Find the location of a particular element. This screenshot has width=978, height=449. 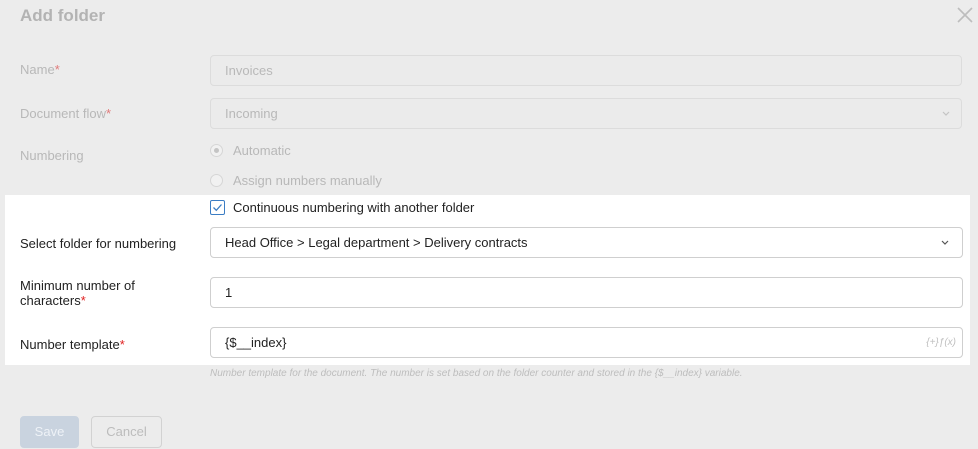

number-template-label: Number template* is located at coordinates (72, 344).